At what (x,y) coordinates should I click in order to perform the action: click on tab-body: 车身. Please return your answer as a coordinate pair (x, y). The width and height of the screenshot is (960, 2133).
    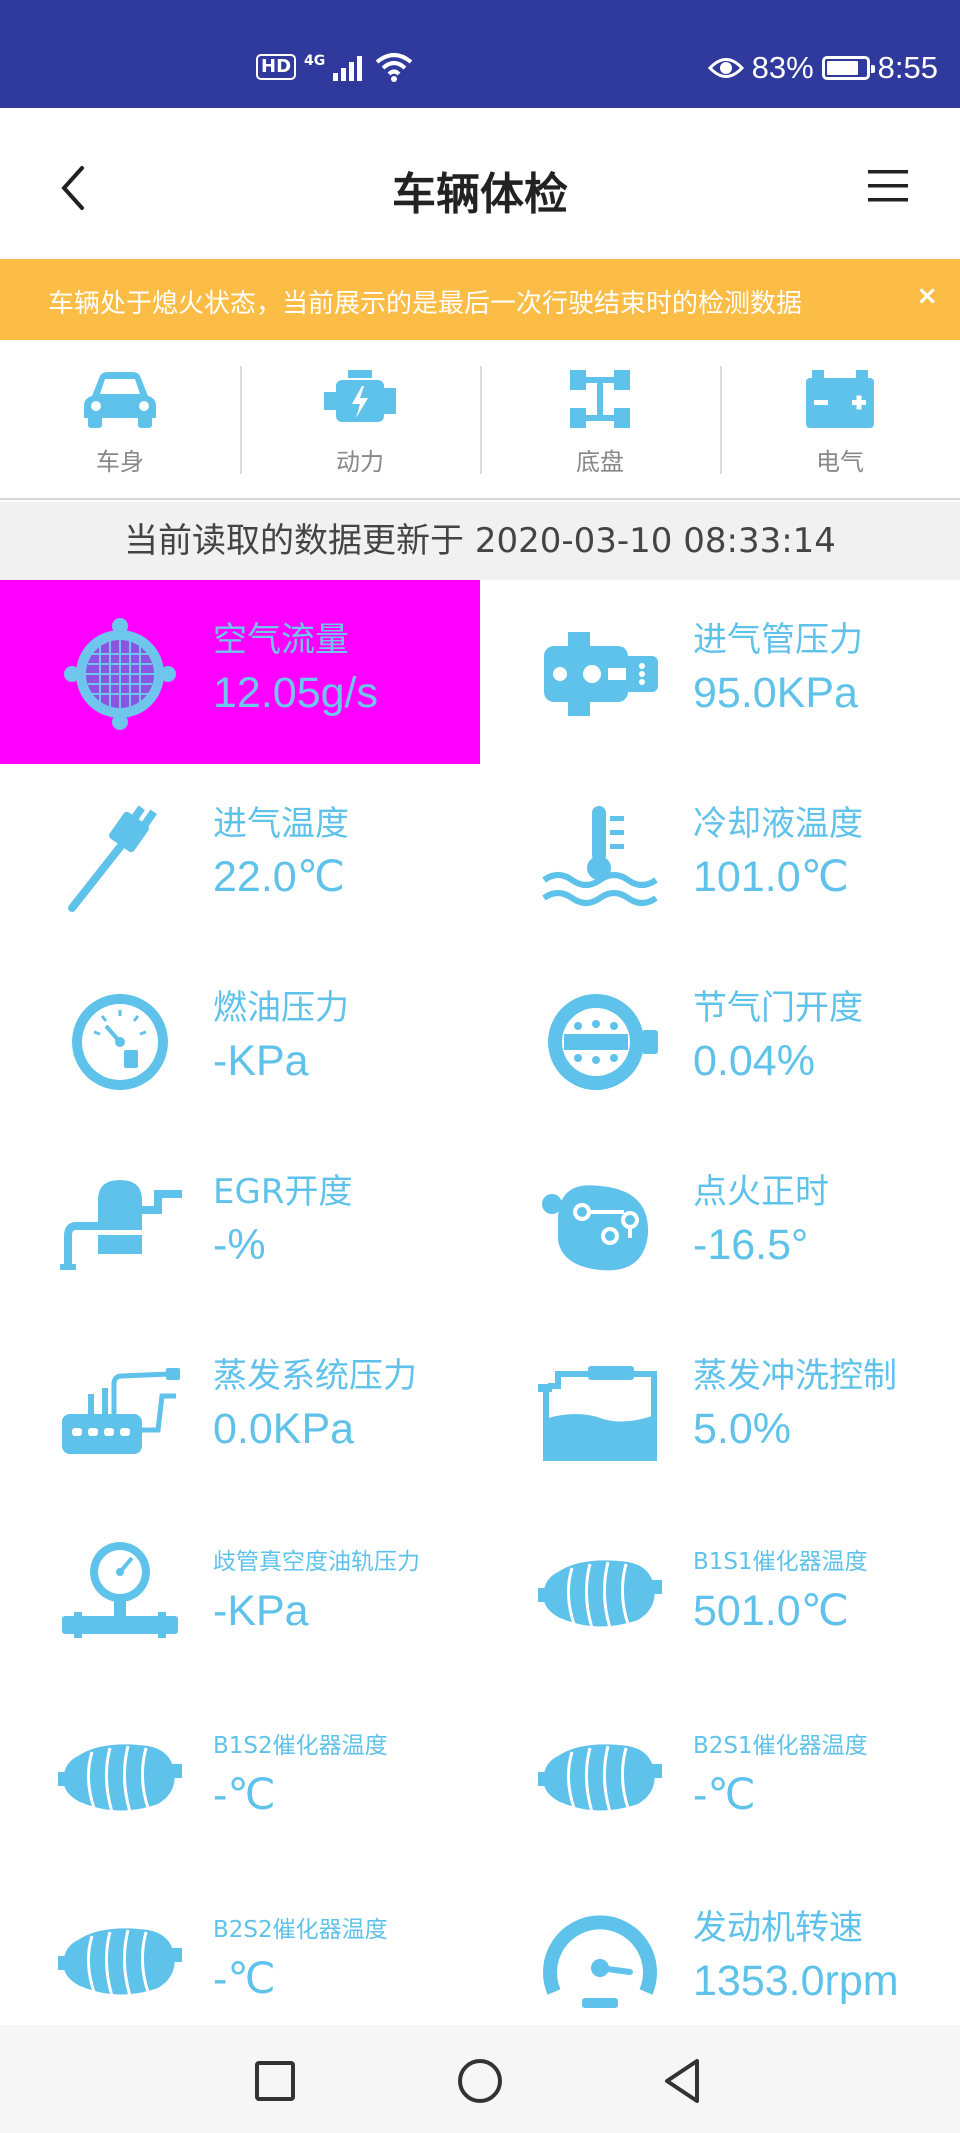
    Looking at the image, I should click on (120, 420).